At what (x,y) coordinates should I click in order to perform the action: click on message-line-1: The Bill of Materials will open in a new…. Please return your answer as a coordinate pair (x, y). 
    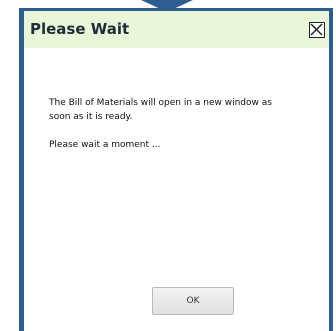
    Looking at the image, I should click on (160, 110).